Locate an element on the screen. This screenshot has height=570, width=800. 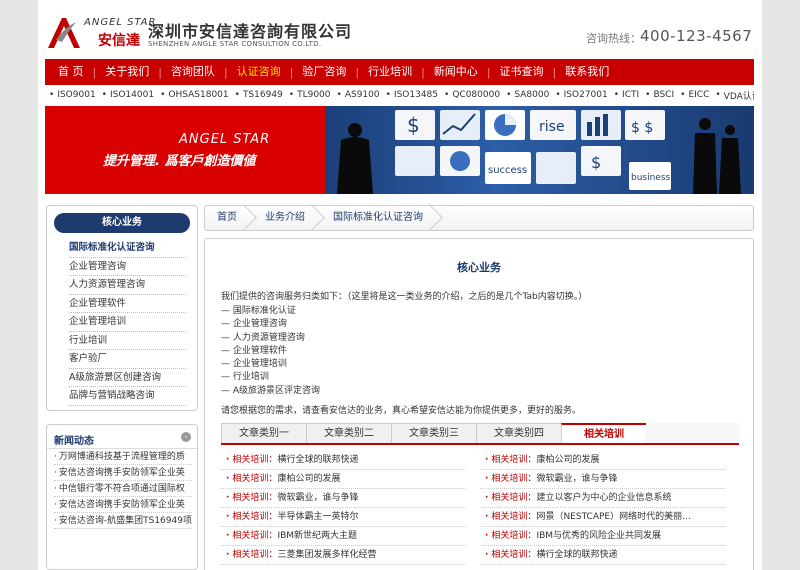
banner-word-rise: rise is located at coordinates (552, 127).